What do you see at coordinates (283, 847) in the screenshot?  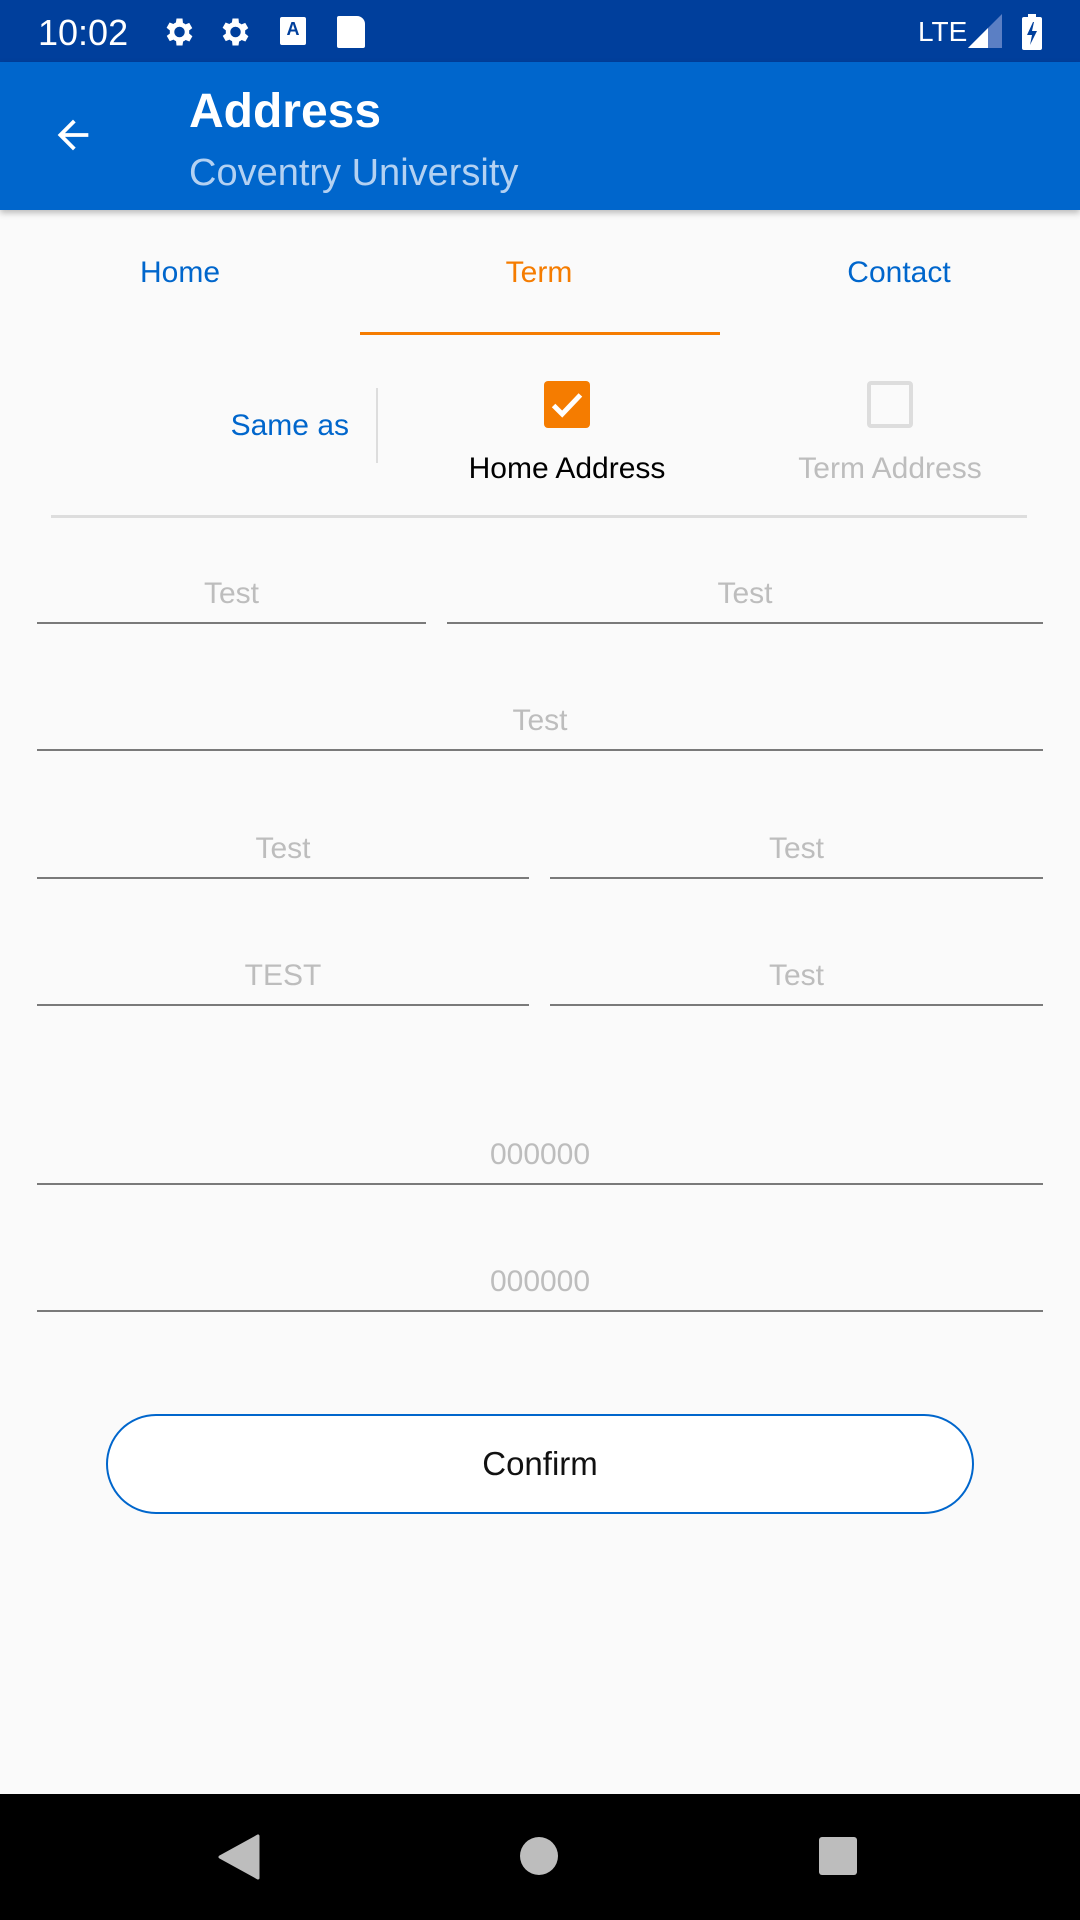 I see `field-city: Test` at bounding box center [283, 847].